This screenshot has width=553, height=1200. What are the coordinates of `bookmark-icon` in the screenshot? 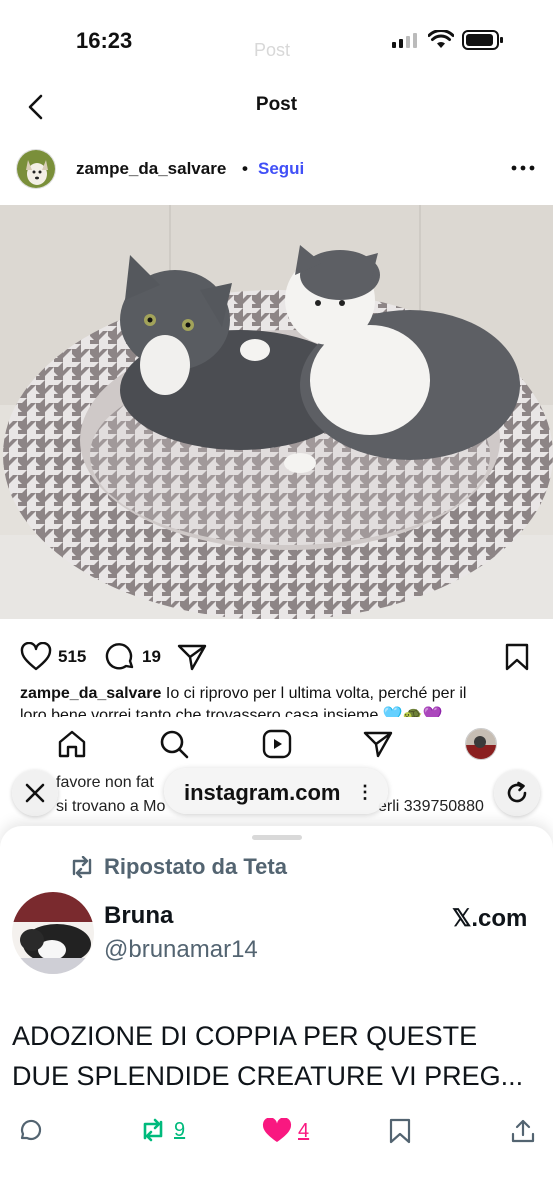 It's located at (517, 657).